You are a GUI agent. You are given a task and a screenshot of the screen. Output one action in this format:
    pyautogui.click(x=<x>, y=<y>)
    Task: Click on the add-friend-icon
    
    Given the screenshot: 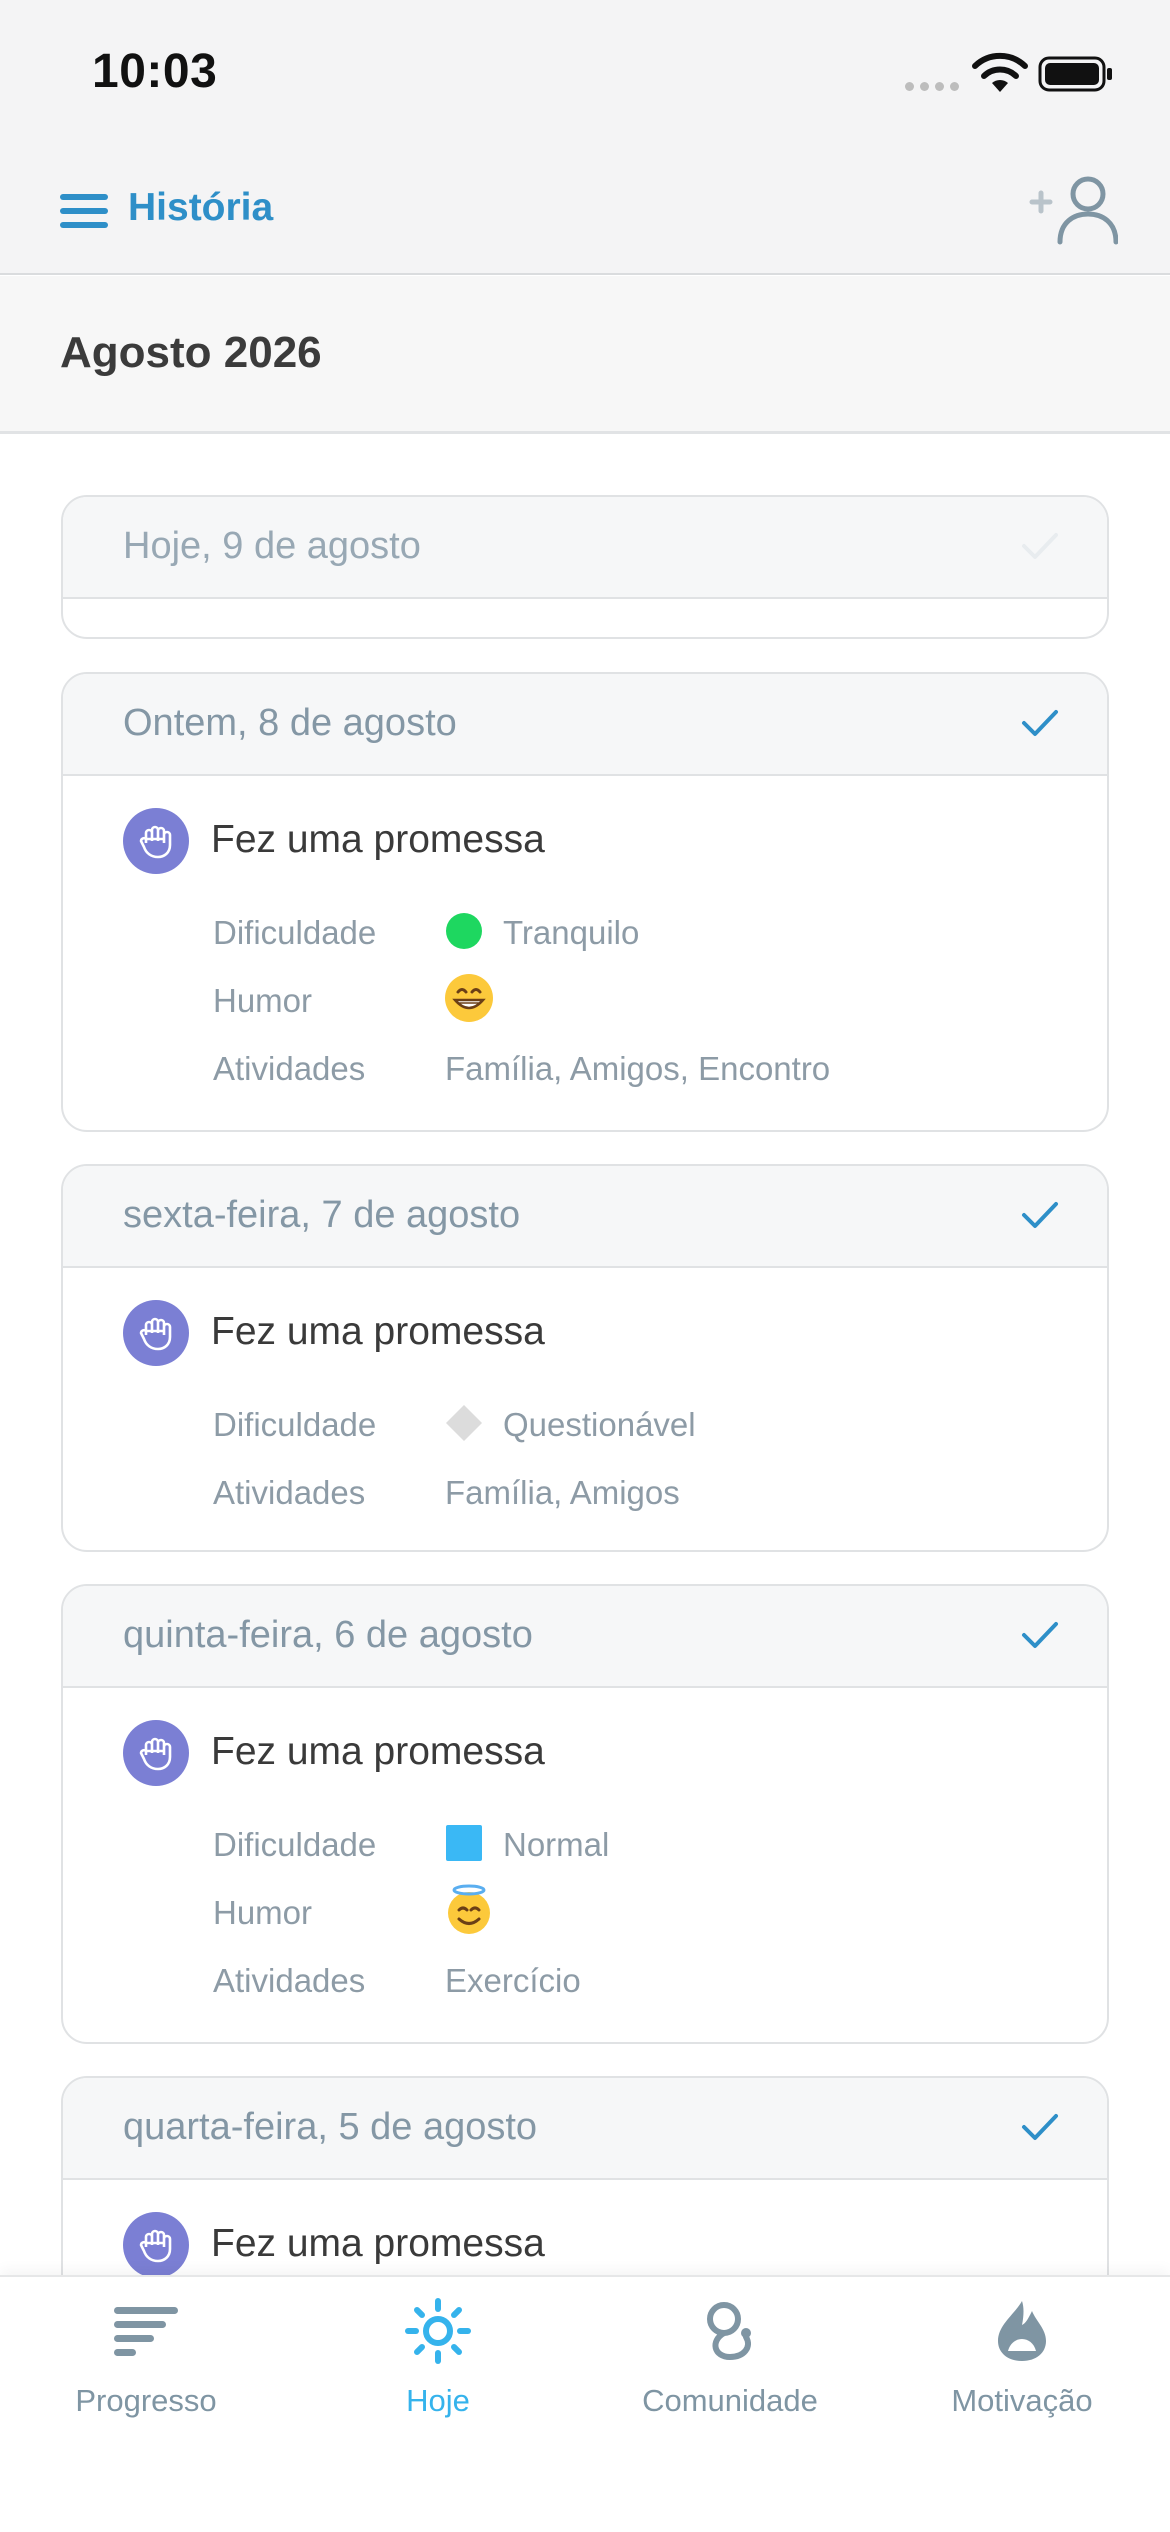 What is the action you would take?
    pyautogui.click(x=1073, y=212)
    